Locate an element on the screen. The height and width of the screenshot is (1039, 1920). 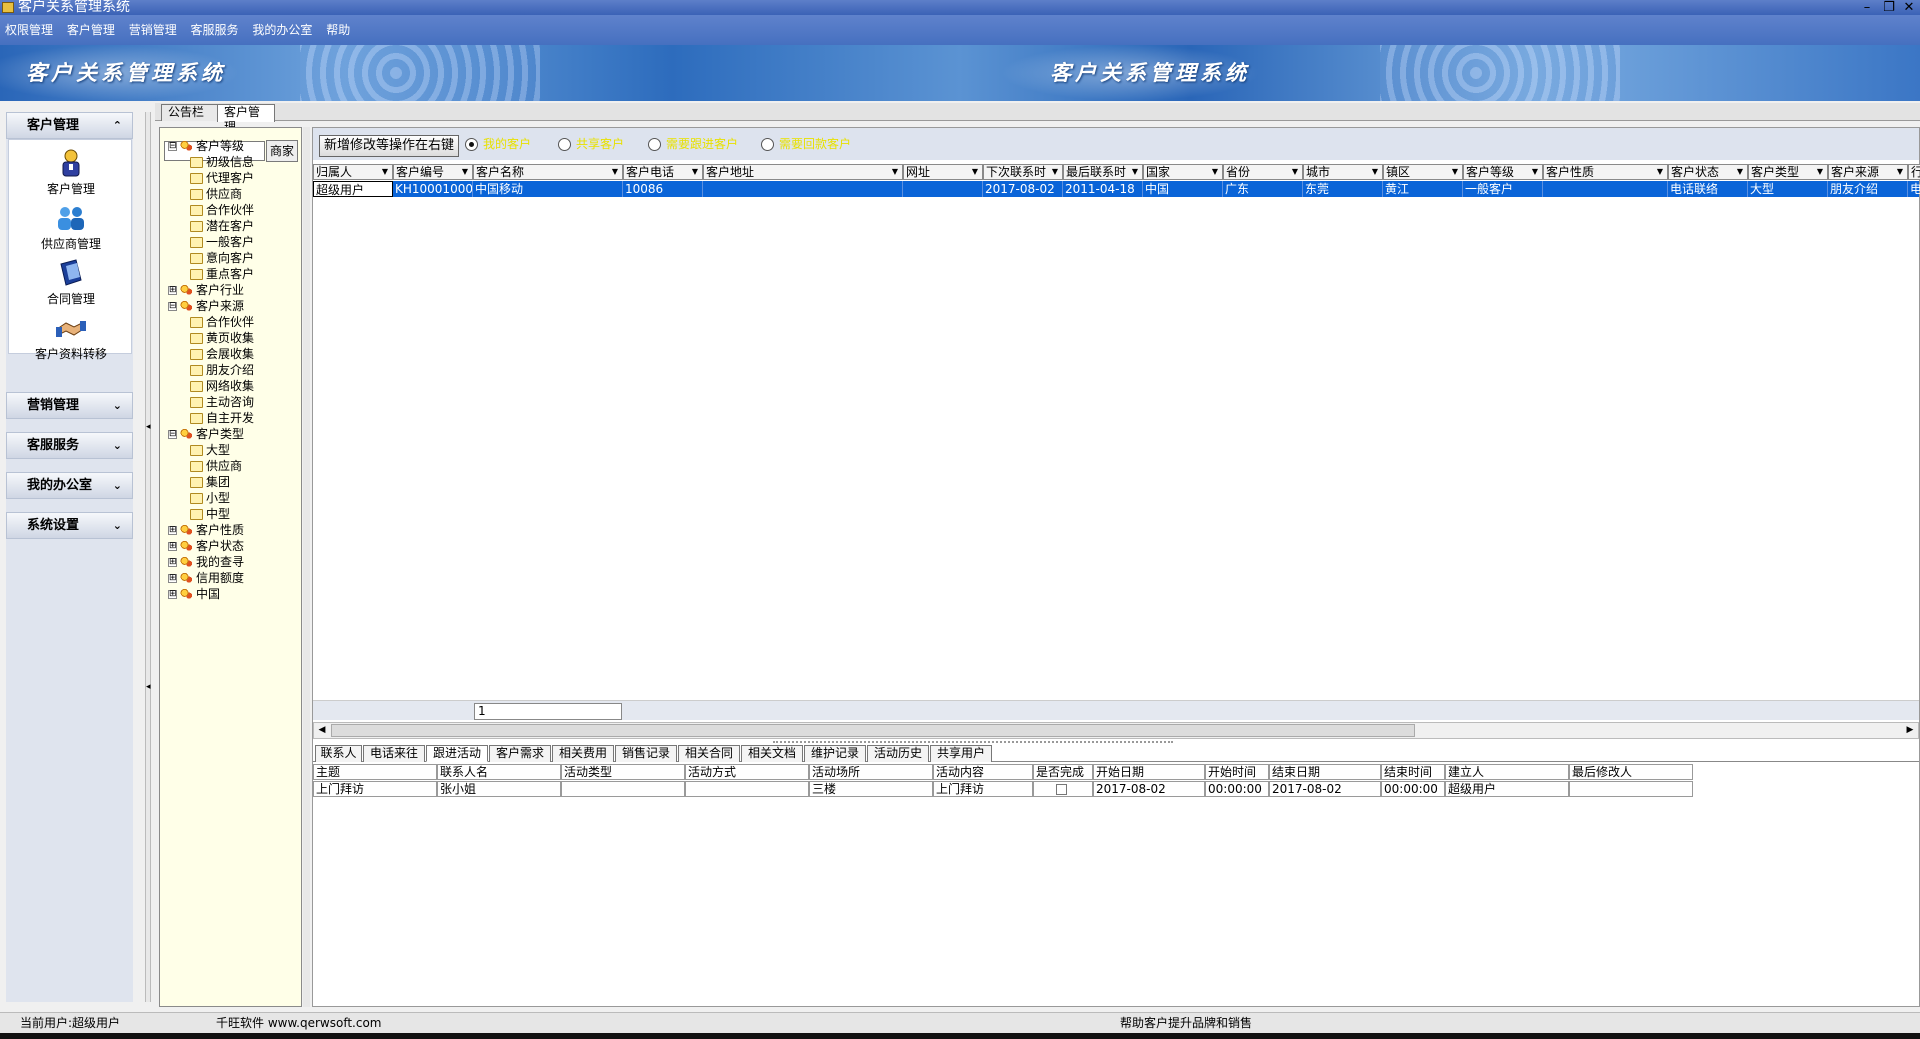
menu-help: 帮助 is located at coordinates (338, 30).